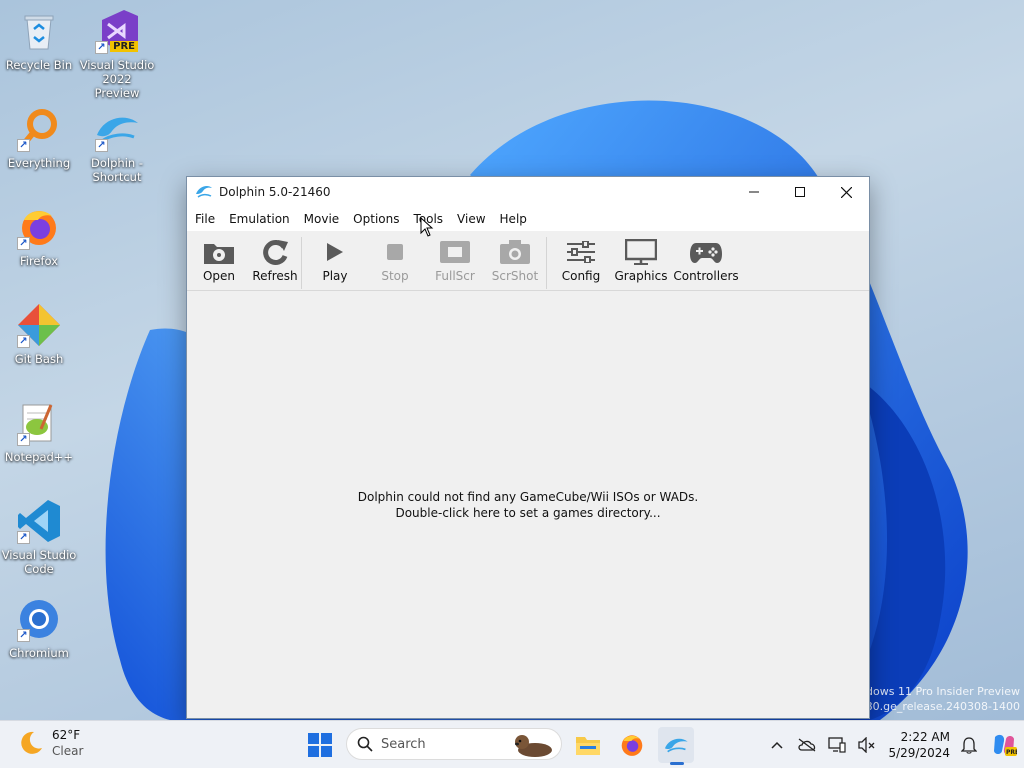 This screenshot has height=768, width=1024. I want to click on maximize-icon, so click(800, 192).